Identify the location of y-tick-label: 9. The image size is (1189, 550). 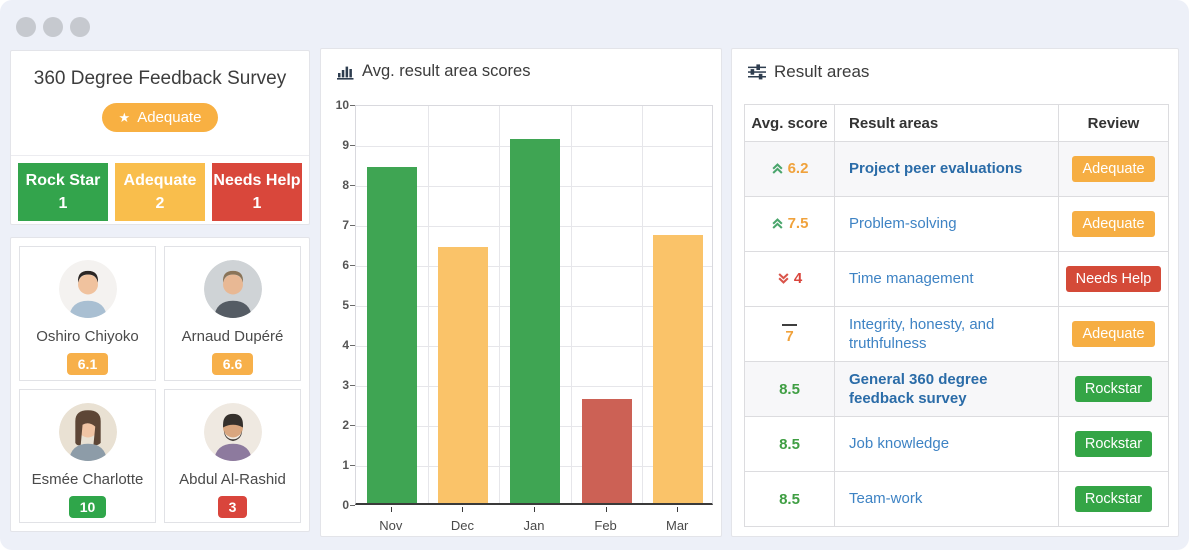
(345, 145).